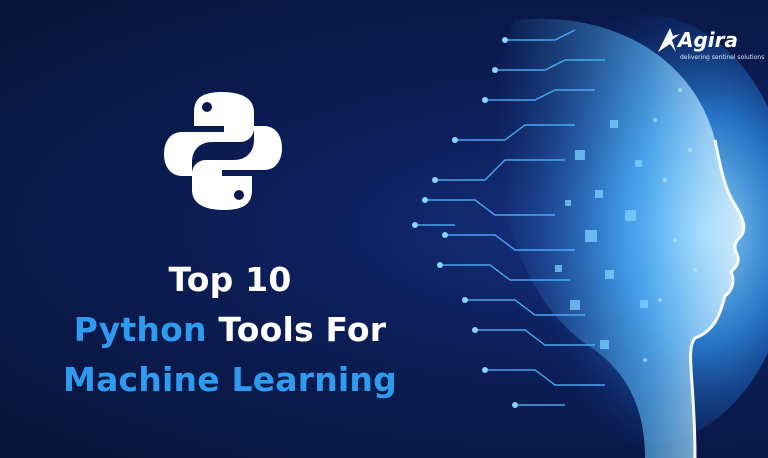  I want to click on headline-line-2: Python Tools For, so click(230, 330).